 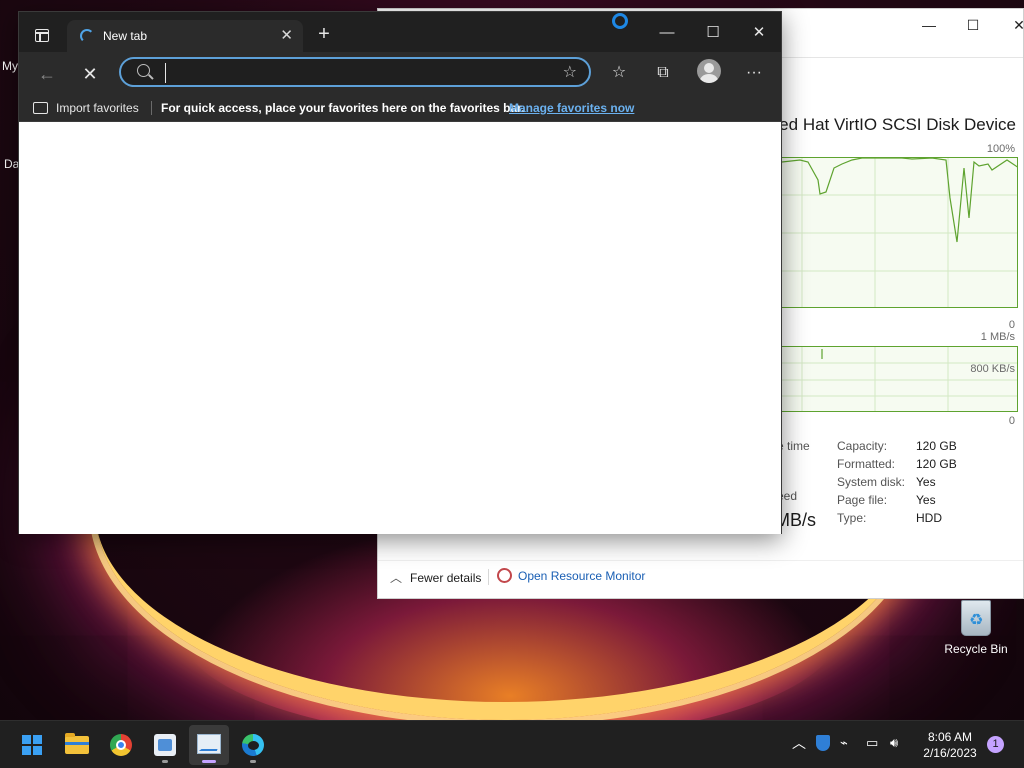 I want to click on tab-actions-button, so click(x=42, y=35).